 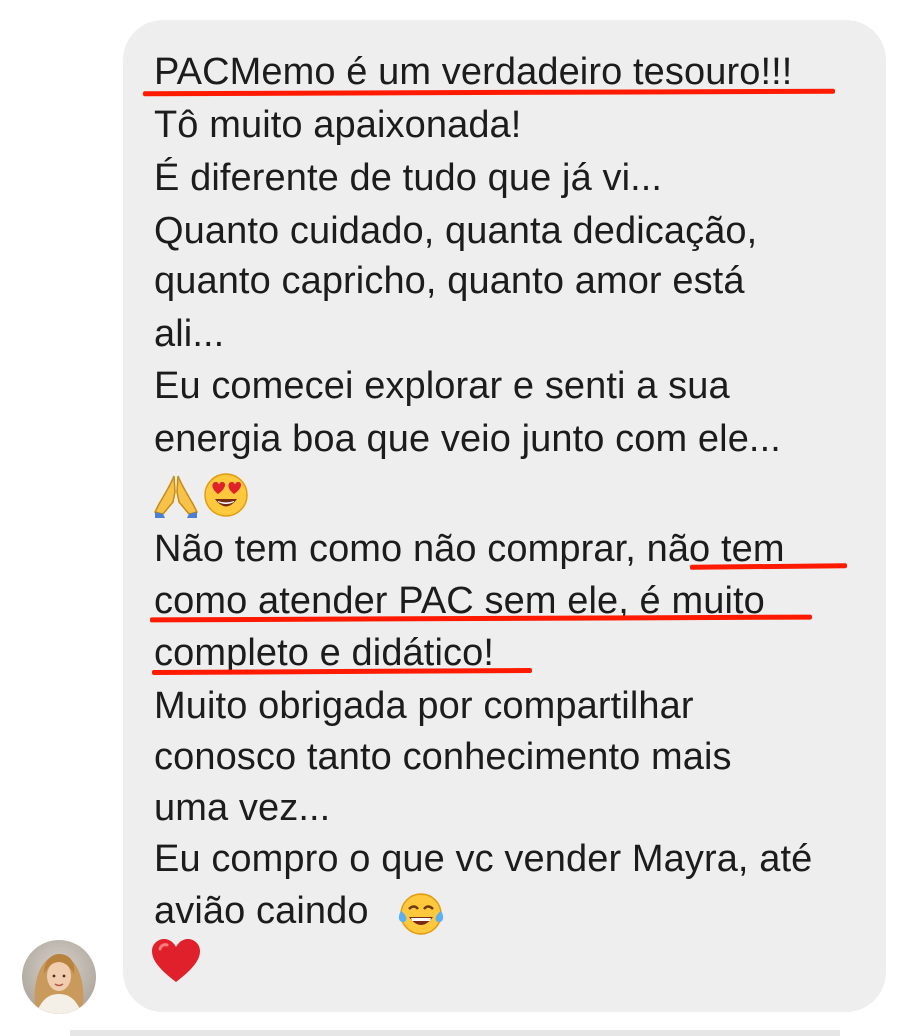 I want to click on message-line-5: quanto capricho, quanto amor está, so click(x=449, y=281).